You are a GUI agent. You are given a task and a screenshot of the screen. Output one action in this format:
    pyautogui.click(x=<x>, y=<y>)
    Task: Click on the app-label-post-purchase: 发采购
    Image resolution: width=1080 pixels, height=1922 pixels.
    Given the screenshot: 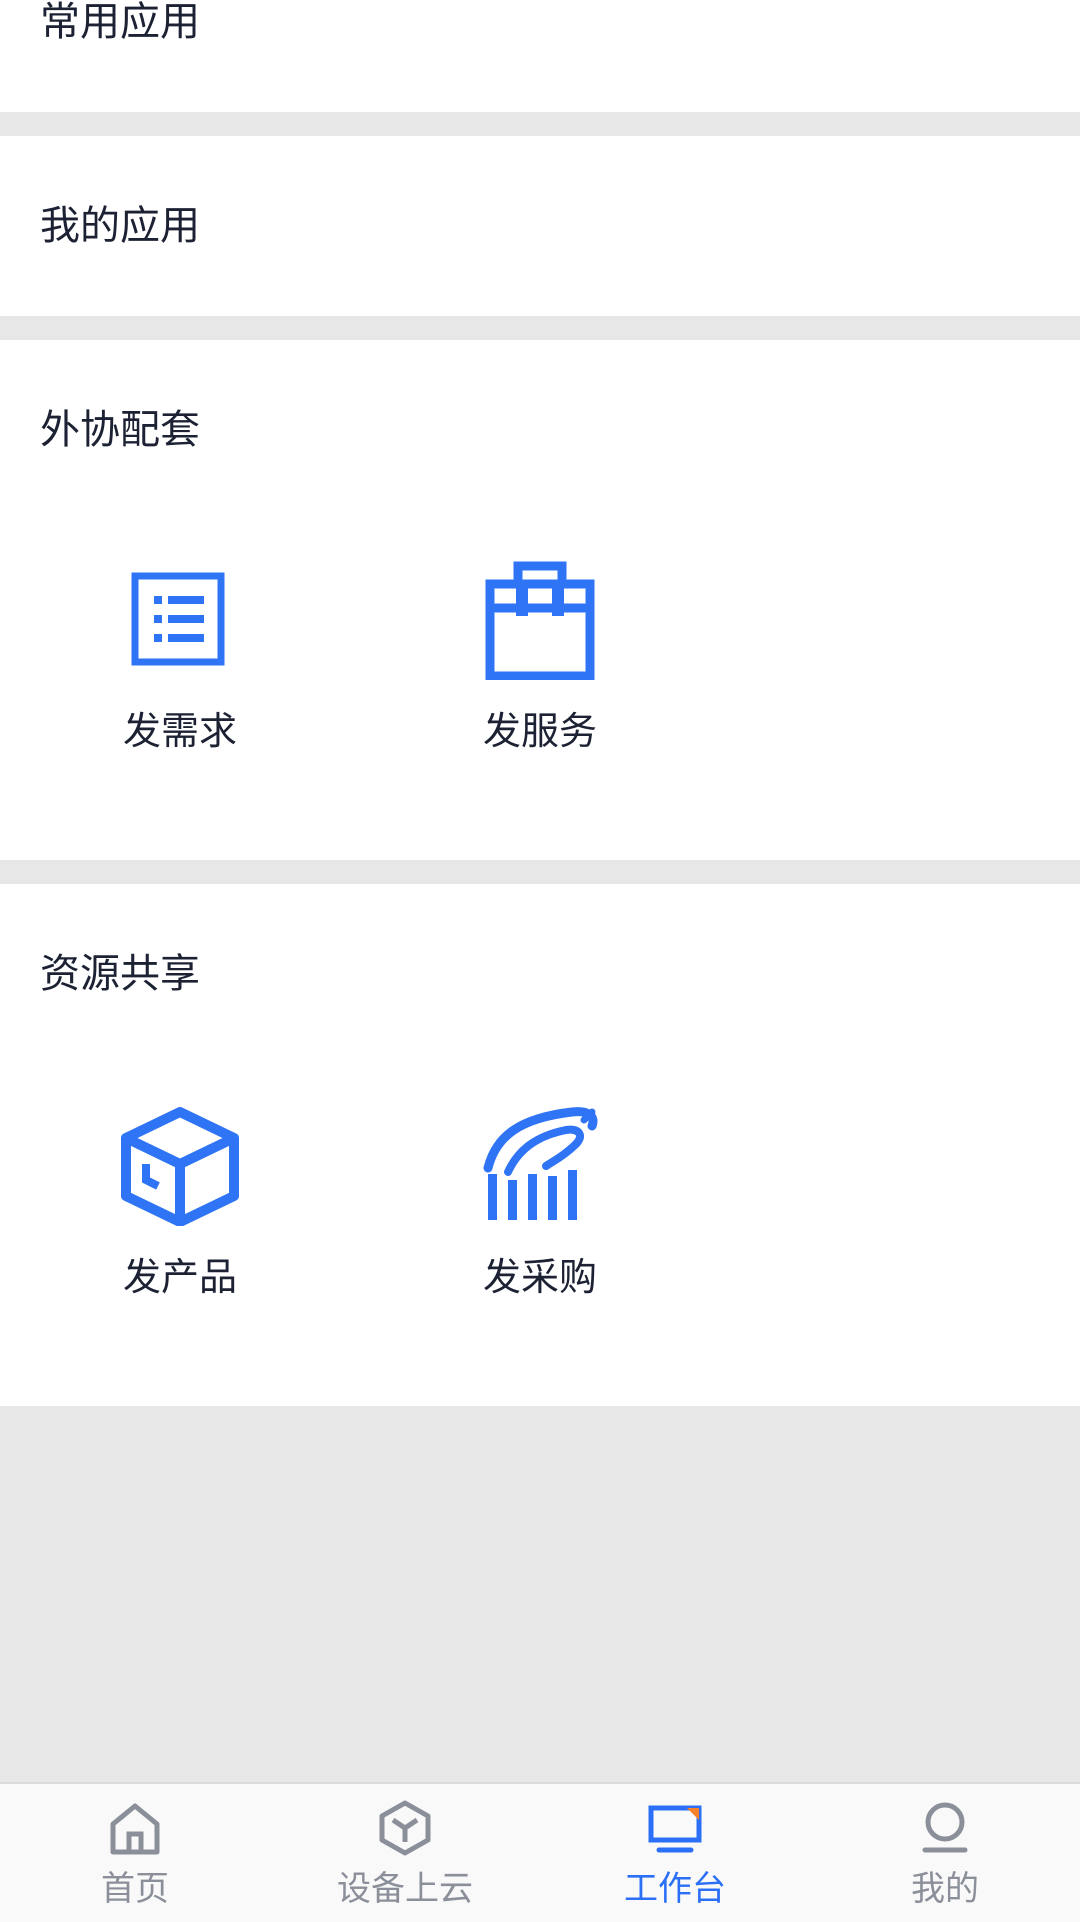 What is the action you would take?
    pyautogui.click(x=539, y=1277)
    